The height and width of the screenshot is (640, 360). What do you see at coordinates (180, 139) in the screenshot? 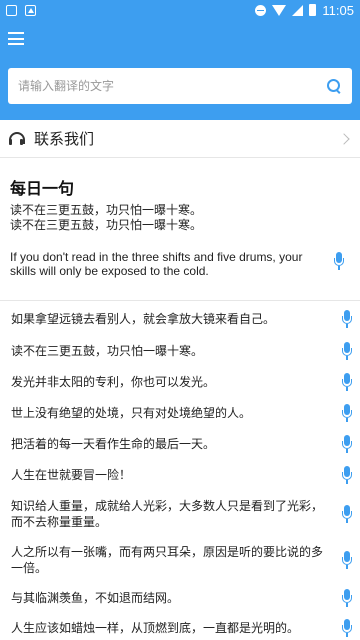
I see `contact-us-row: 联系我们` at bounding box center [180, 139].